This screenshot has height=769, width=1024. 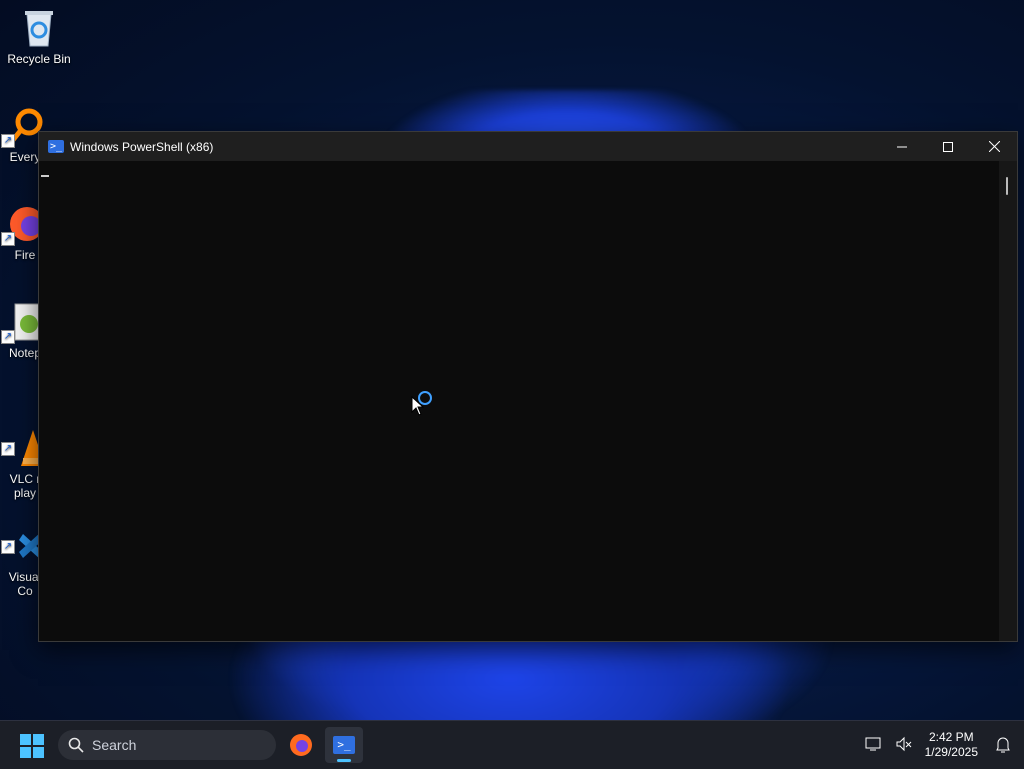 I want to click on clock-time: 2:42 PM, so click(x=951, y=737).